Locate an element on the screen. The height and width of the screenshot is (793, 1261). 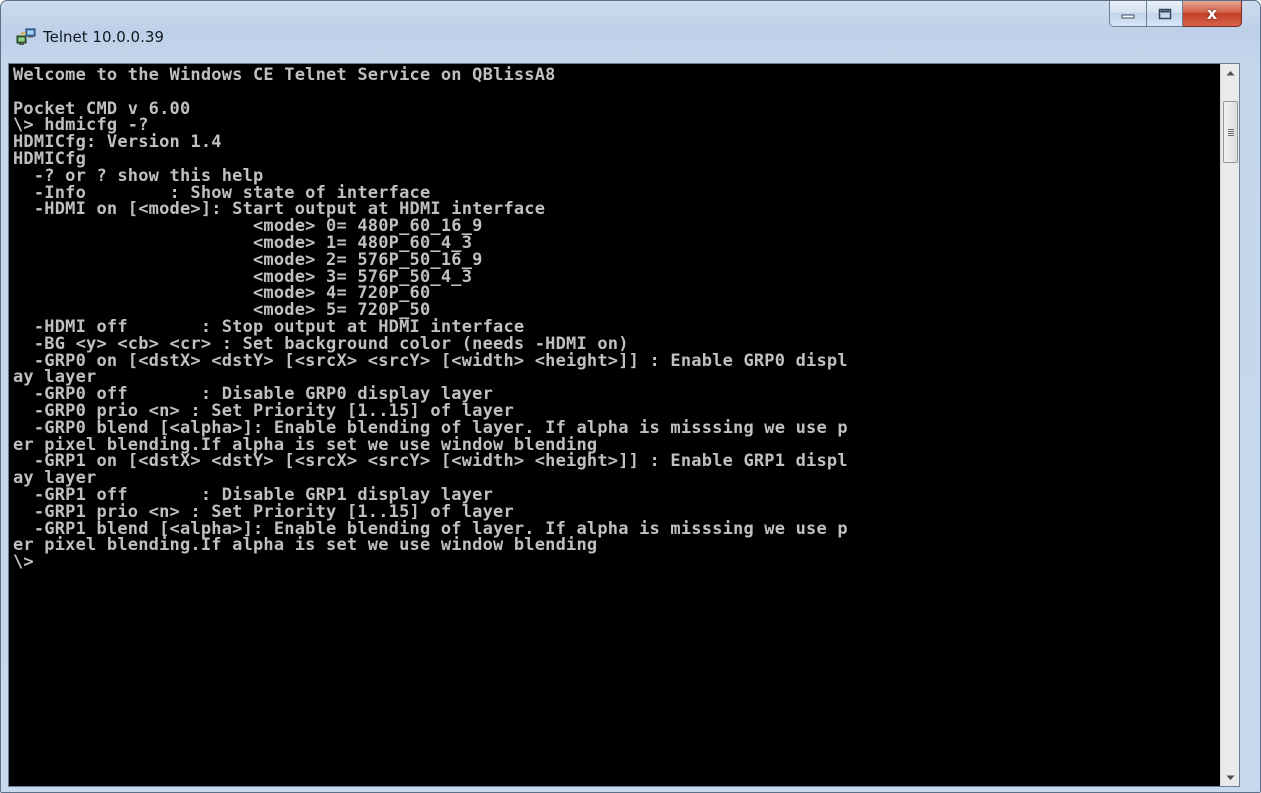
caption-buttons: x is located at coordinates (1175, 15).